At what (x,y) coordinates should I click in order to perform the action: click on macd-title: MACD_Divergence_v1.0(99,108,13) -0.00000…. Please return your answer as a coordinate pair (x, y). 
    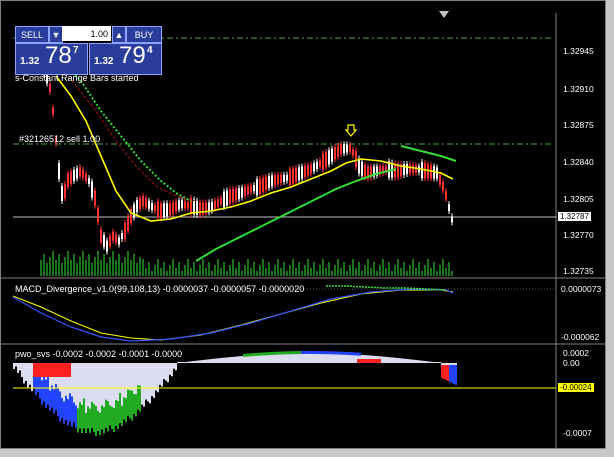
    Looking at the image, I should click on (160, 289).